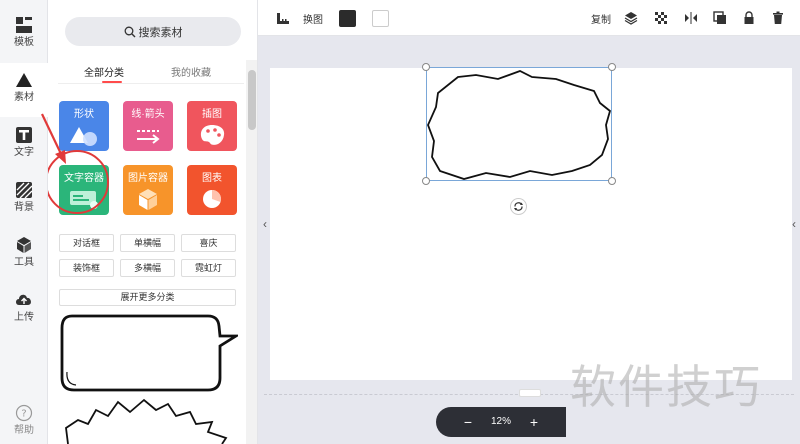 This screenshot has width=800, height=444. What do you see at coordinates (529, 18) in the screenshot?
I see `top-toolbar: 换图 复制` at bounding box center [529, 18].